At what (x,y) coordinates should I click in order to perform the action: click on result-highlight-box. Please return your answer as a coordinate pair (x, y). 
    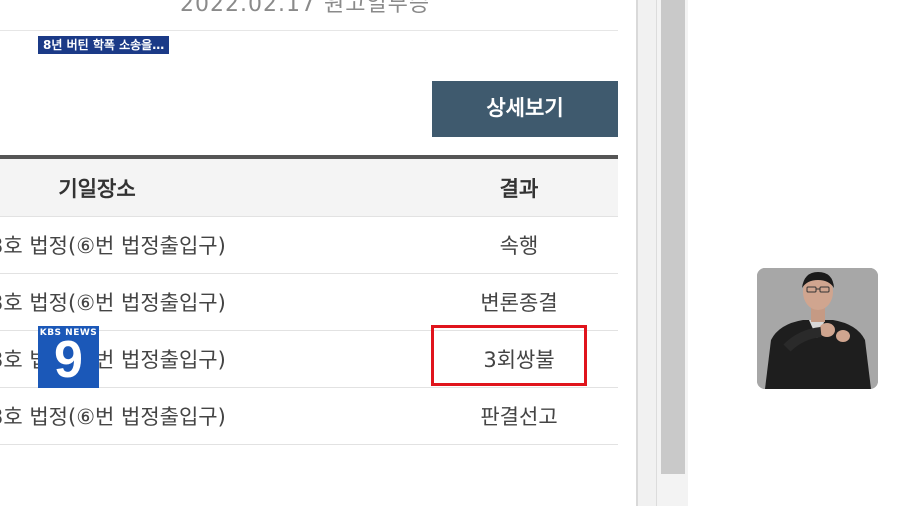
    Looking at the image, I should click on (509, 355).